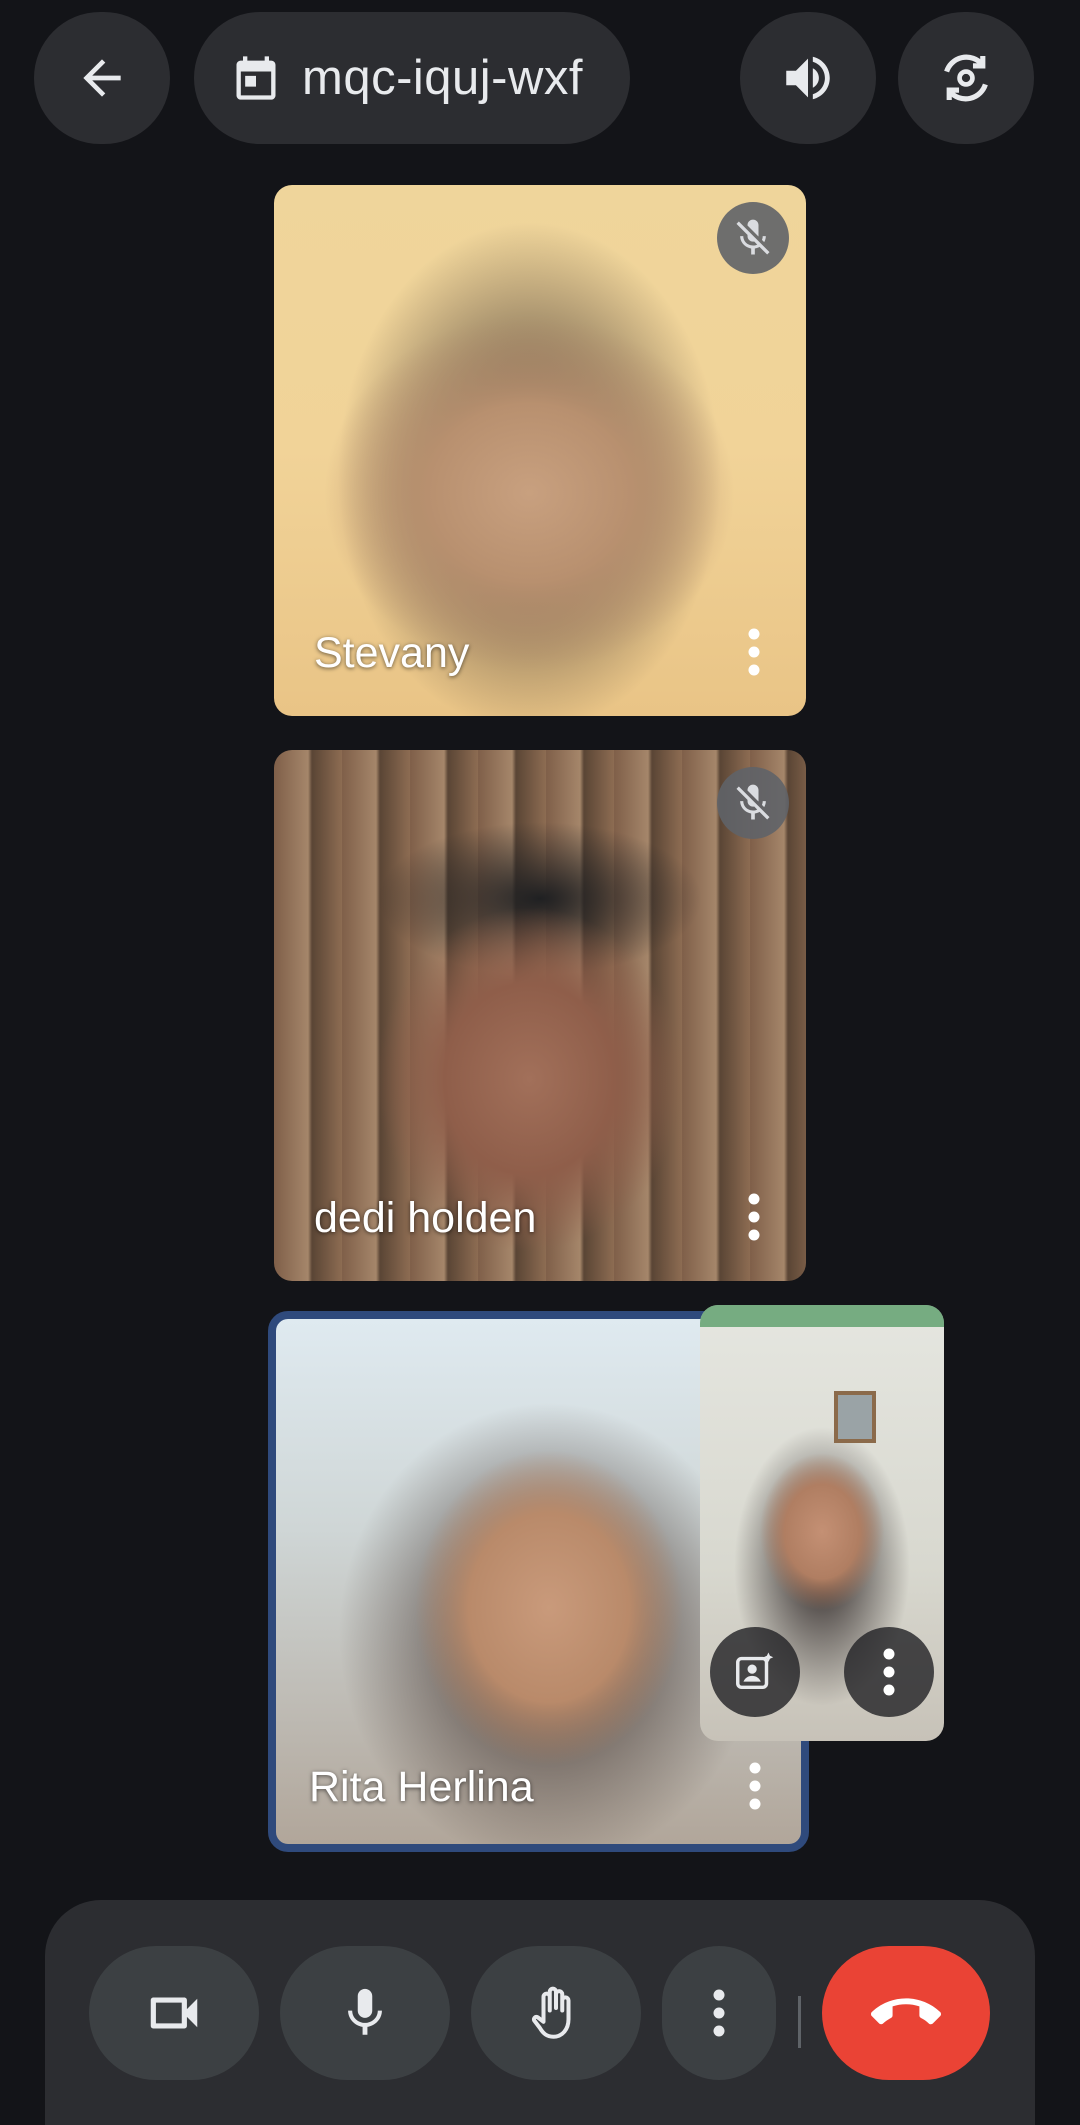 The width and height of the screenshot is (1080, 2125). I want to click on participant-name: Stevany, so click(392, 653).